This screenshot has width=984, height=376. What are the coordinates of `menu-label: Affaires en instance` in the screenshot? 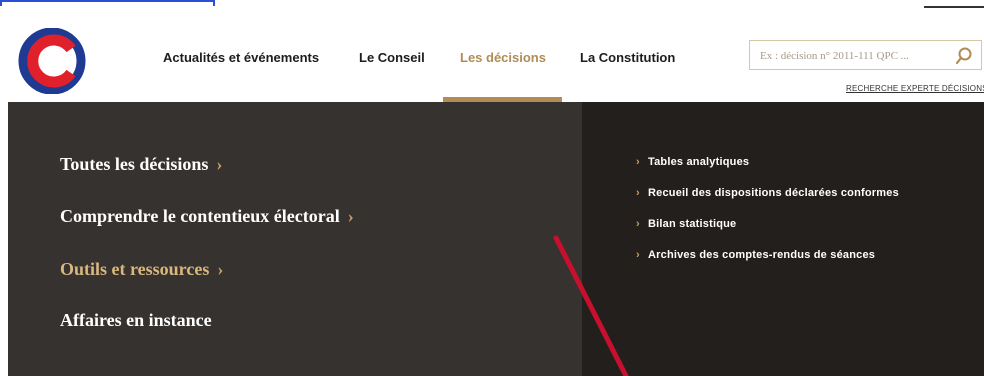 It's located at (136, 320).